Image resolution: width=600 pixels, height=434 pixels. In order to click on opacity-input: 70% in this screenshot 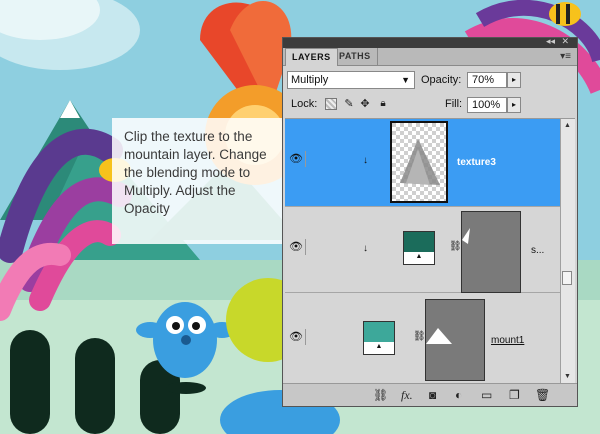, I will do `click(487, 80)`.